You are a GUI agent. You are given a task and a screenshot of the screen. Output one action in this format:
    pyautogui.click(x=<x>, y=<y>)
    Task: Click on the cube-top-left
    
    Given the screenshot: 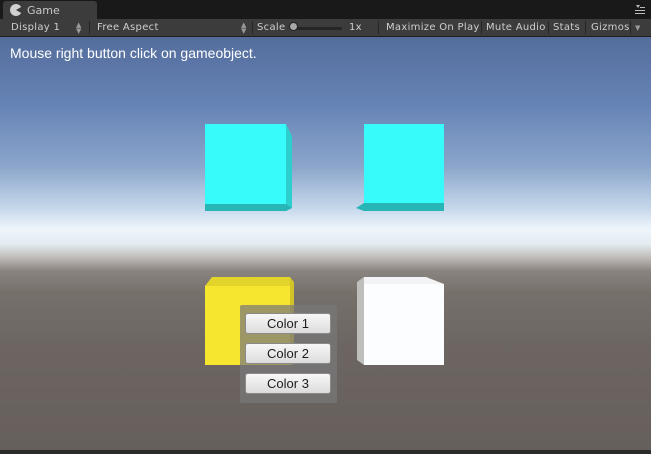 What is the action you would take?
    pyautogui.click(x=249, y=168)
    